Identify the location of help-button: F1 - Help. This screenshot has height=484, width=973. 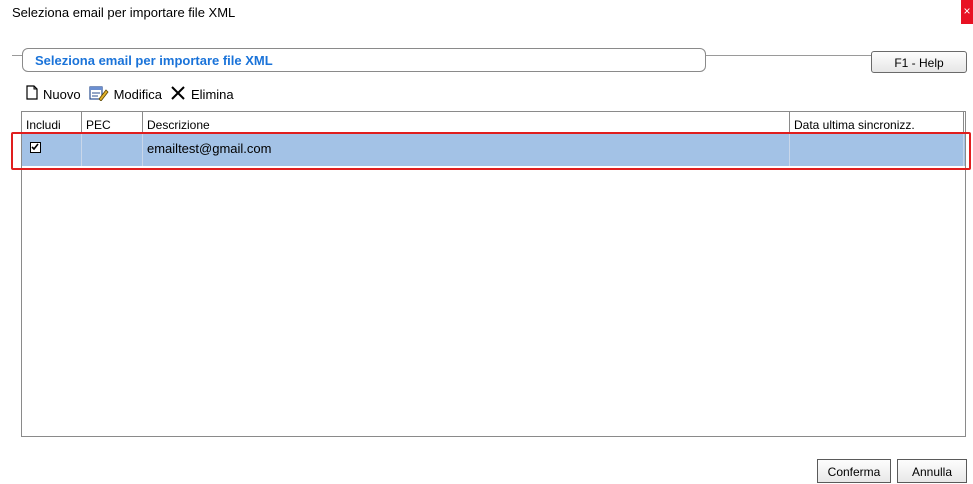
(919, 62).